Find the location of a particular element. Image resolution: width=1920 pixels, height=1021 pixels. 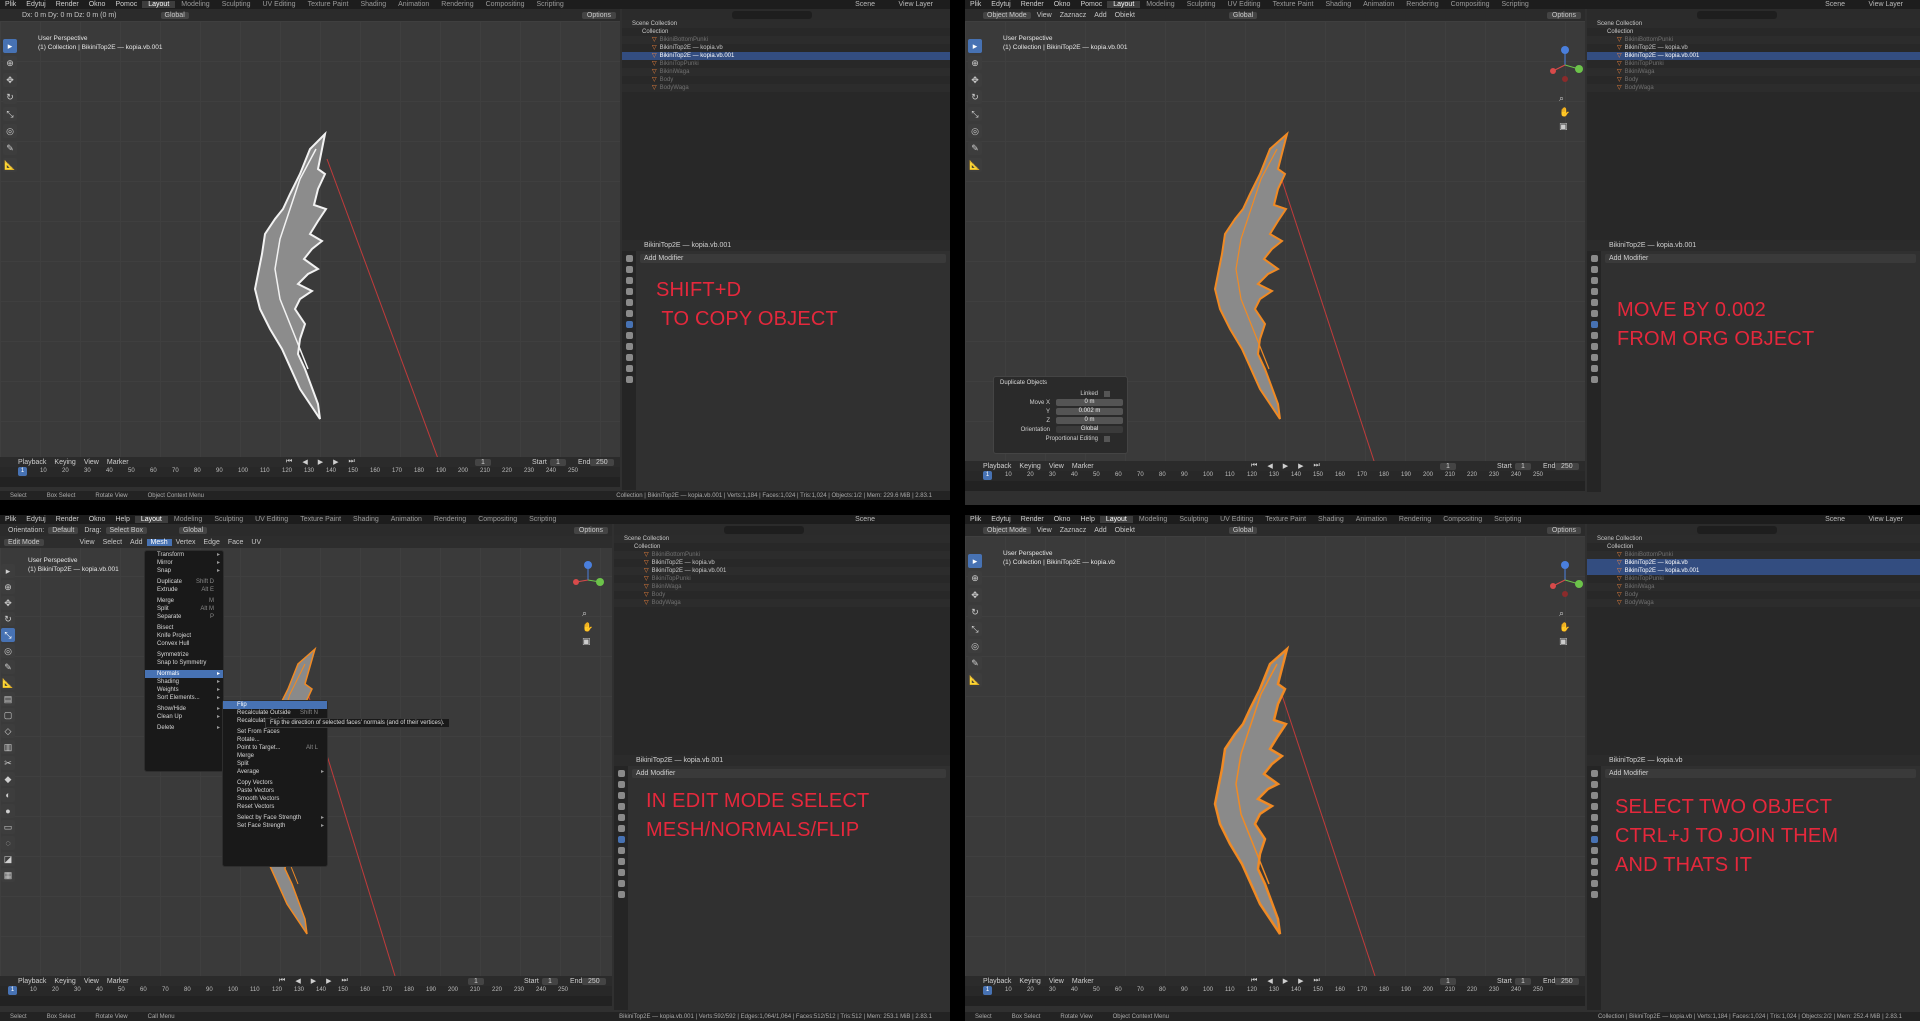

menu-item-merge: Merge M is located at coordinates (184, 601).